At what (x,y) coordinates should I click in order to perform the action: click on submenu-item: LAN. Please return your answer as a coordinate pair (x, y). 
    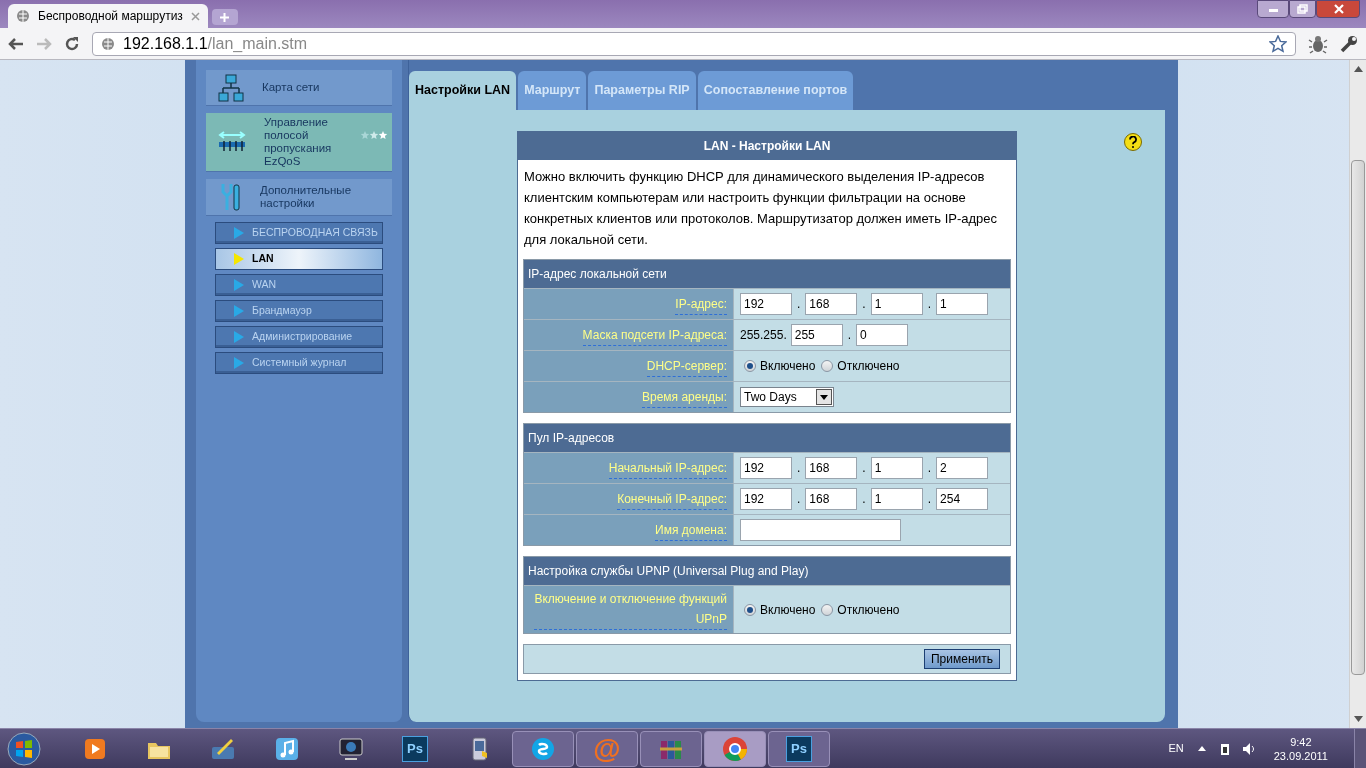
    Looking at the image, I should click on (299, 259).